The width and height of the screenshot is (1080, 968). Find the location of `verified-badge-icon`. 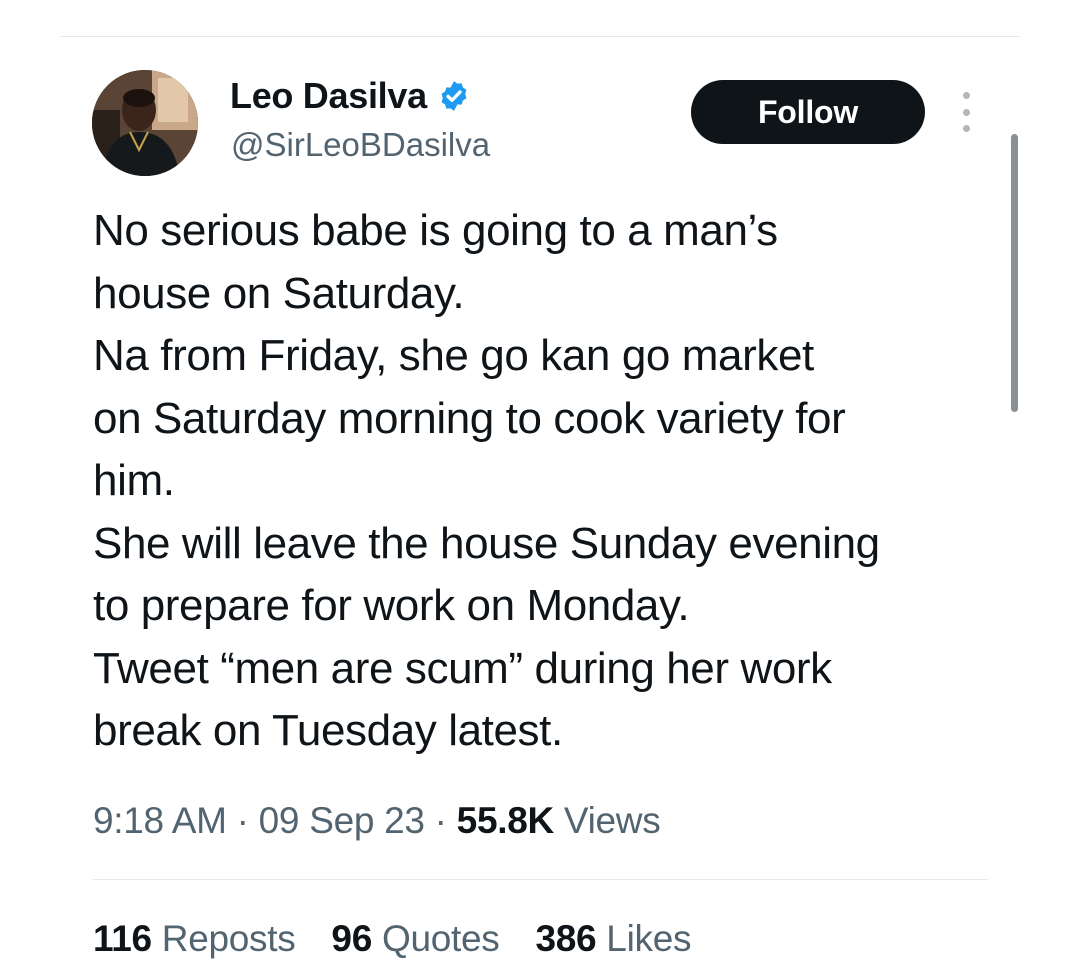

verified-badge-icon is located at coordinates (454, 96).